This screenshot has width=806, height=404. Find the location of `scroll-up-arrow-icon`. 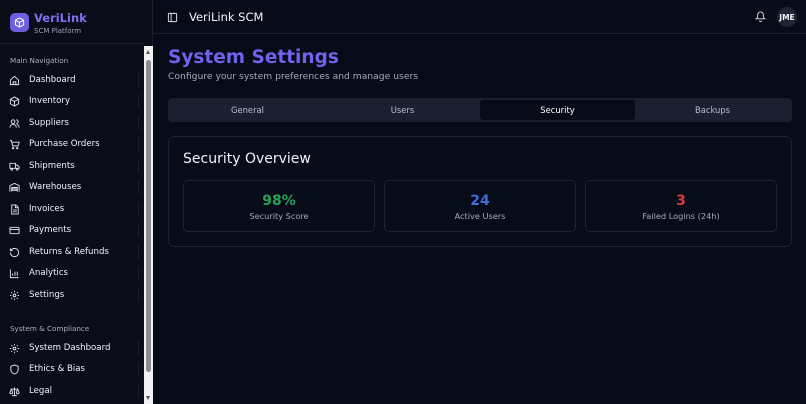

scroll-up-arrow-icon is located at coordinates (148, 52).